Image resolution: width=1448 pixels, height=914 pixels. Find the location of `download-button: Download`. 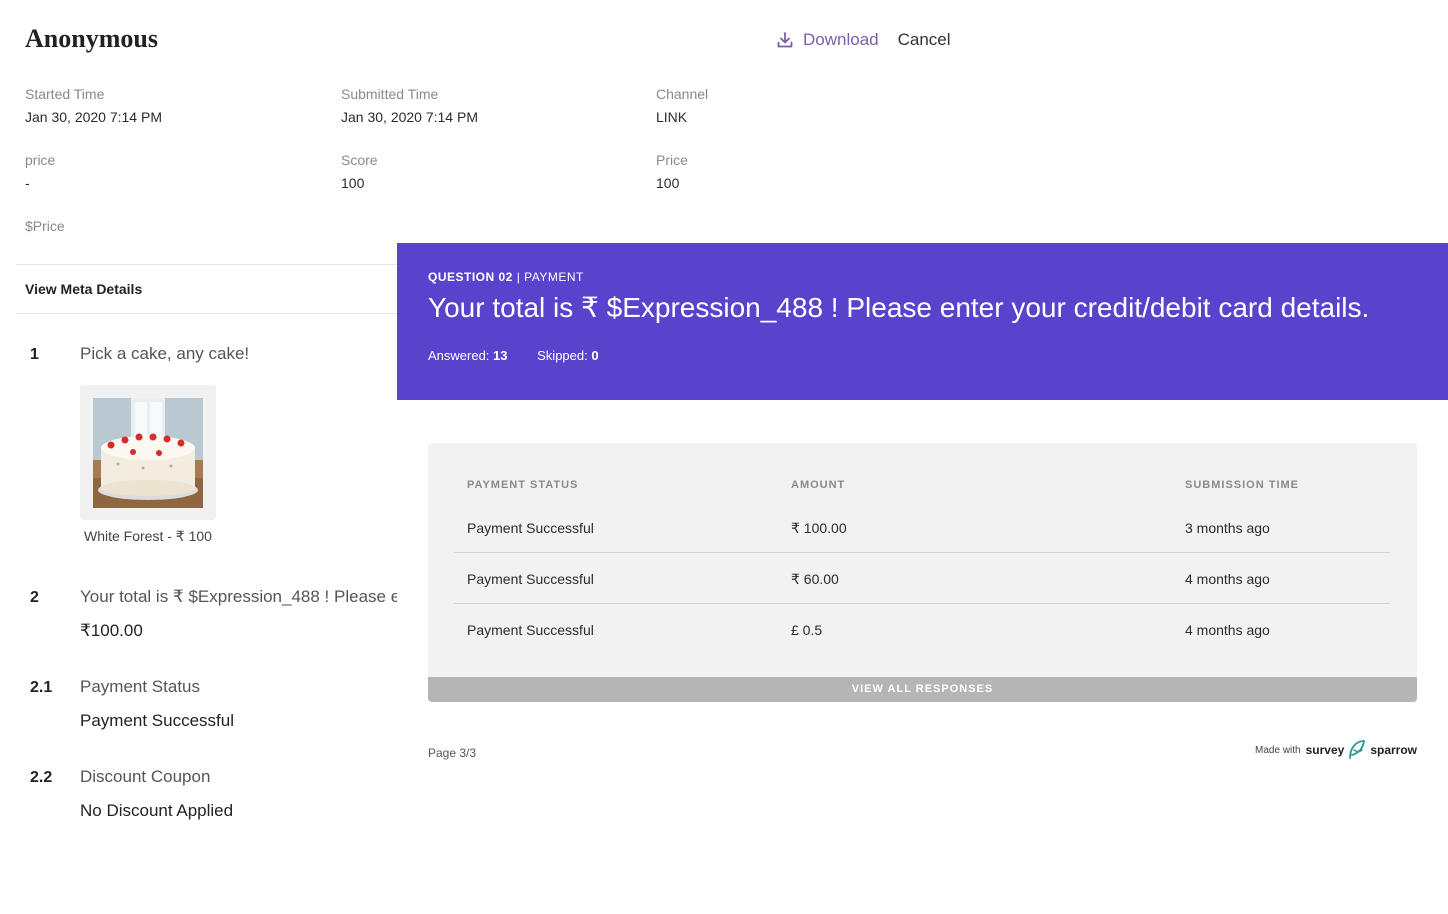

download-button: Download is located at coordinates (827, 40).